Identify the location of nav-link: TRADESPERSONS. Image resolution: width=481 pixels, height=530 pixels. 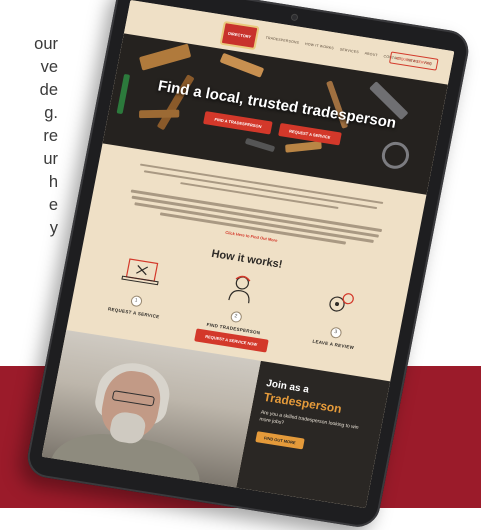
(282, 40).